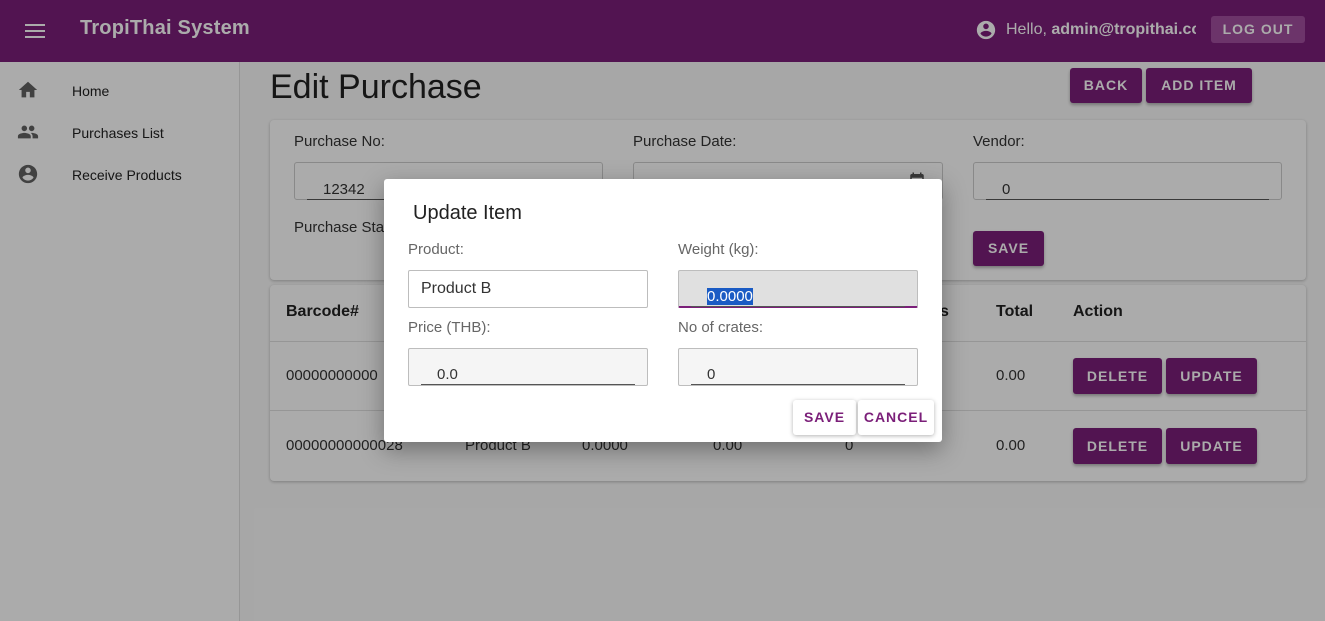 This screenshot has height=621, width=1325. What do you see at coordinates (721, 327) in the screenshot?
I see `crates-label: No of crates:` at bounding box center [721, 327].